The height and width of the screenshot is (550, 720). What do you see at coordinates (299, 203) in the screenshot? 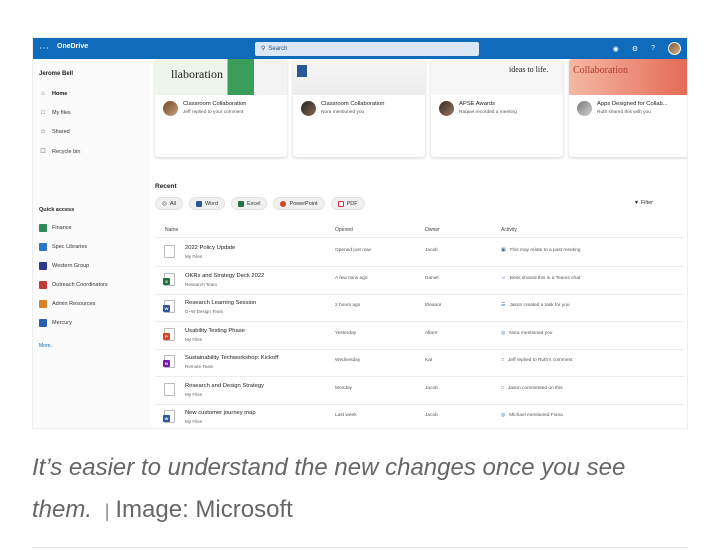
I see `filter-powerpoint: PowerPoint` at bounding box center [299, 203].